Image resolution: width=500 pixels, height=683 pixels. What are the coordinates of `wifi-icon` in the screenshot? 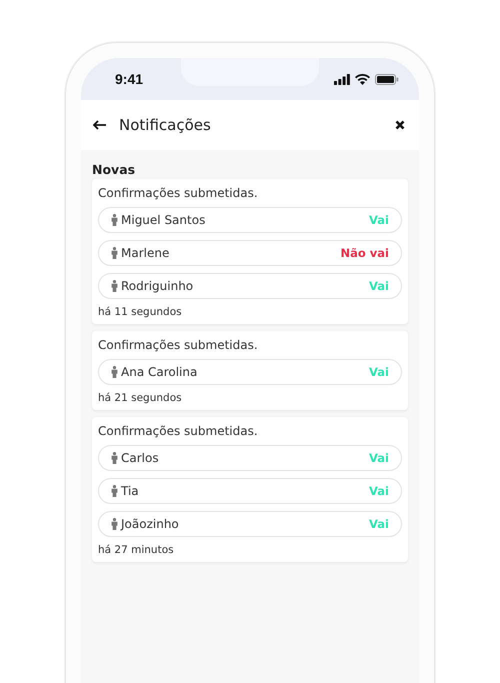 It's located at (362, 79).